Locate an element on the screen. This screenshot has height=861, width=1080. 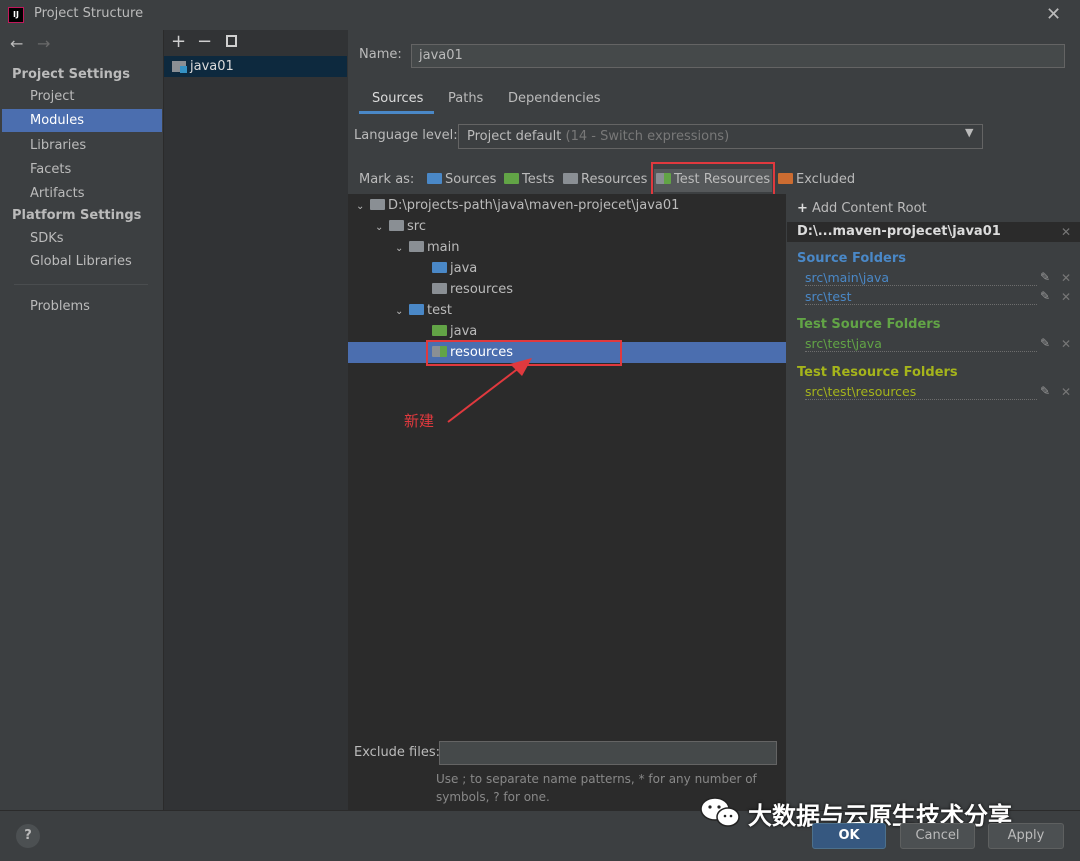
excluded-folder-icon is located at coordinates (785, 178).